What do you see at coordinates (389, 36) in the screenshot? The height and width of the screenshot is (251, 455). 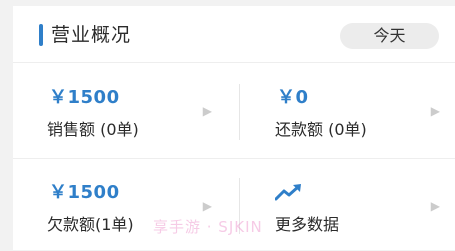 I see `date-filter-button: 今天` at bounding box center [389, 36].